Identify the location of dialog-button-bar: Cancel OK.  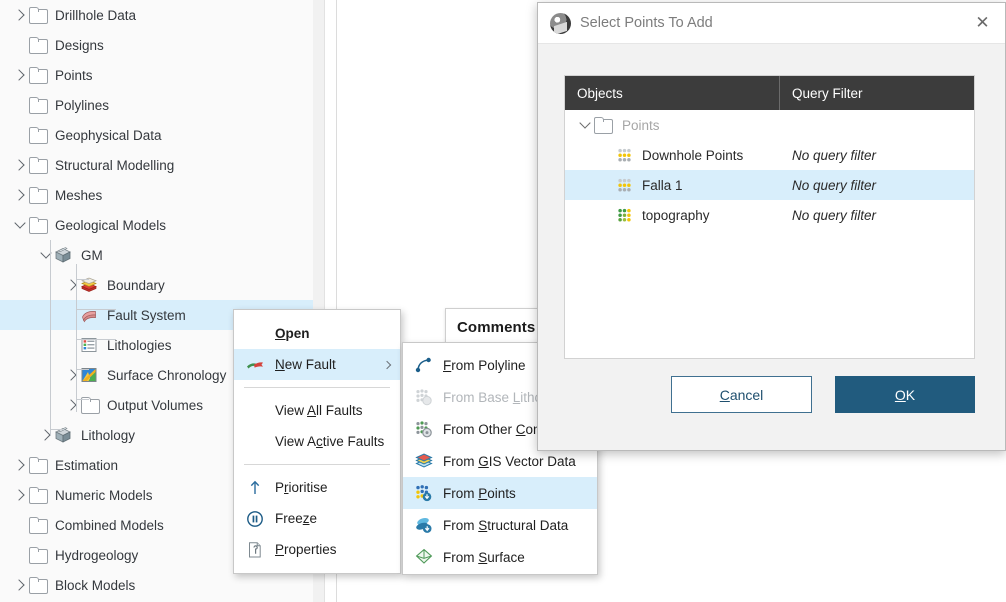
(771, 404).